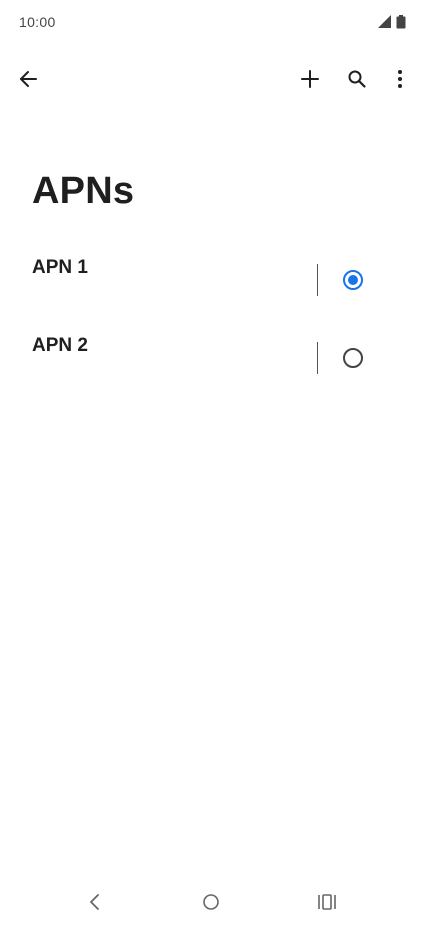  I want to click on nav-recents-button, so click(327, 904).